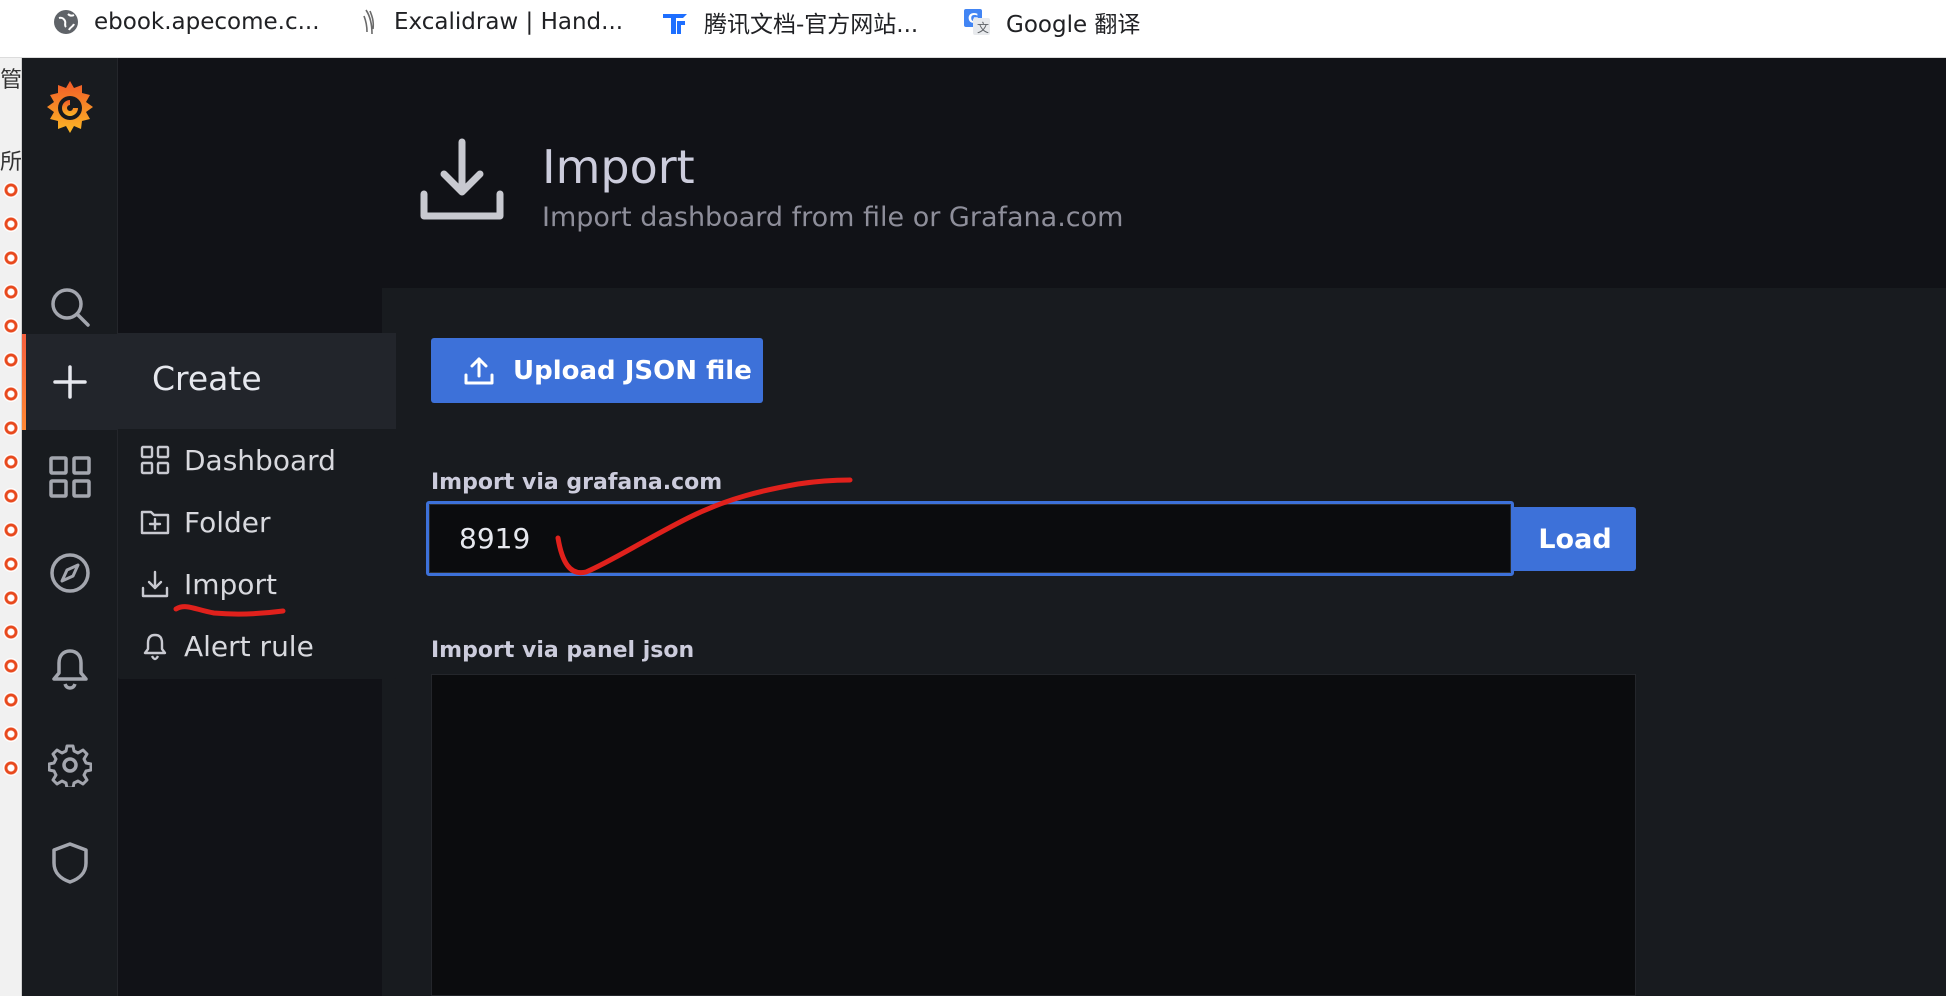 The height and width of the screenshot is (996, 1946). Describe the element at coordinates (1073, 25) in the screenshot. I see `bookmark-label: Google 翻译` at that location.